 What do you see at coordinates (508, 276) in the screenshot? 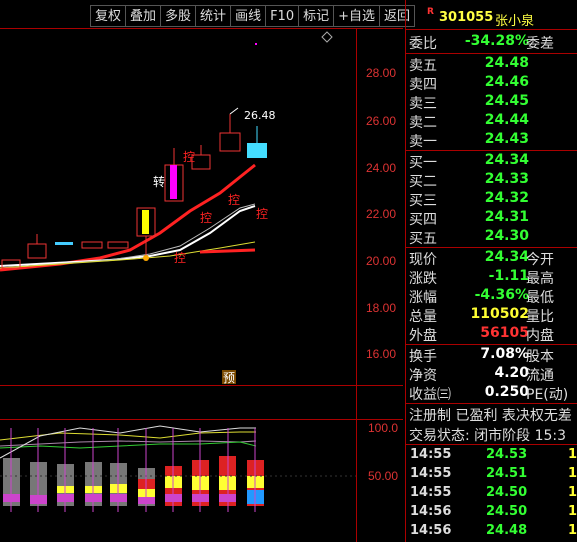
I see `stat-change-value: -1.11` at bounding box center [508, 276].